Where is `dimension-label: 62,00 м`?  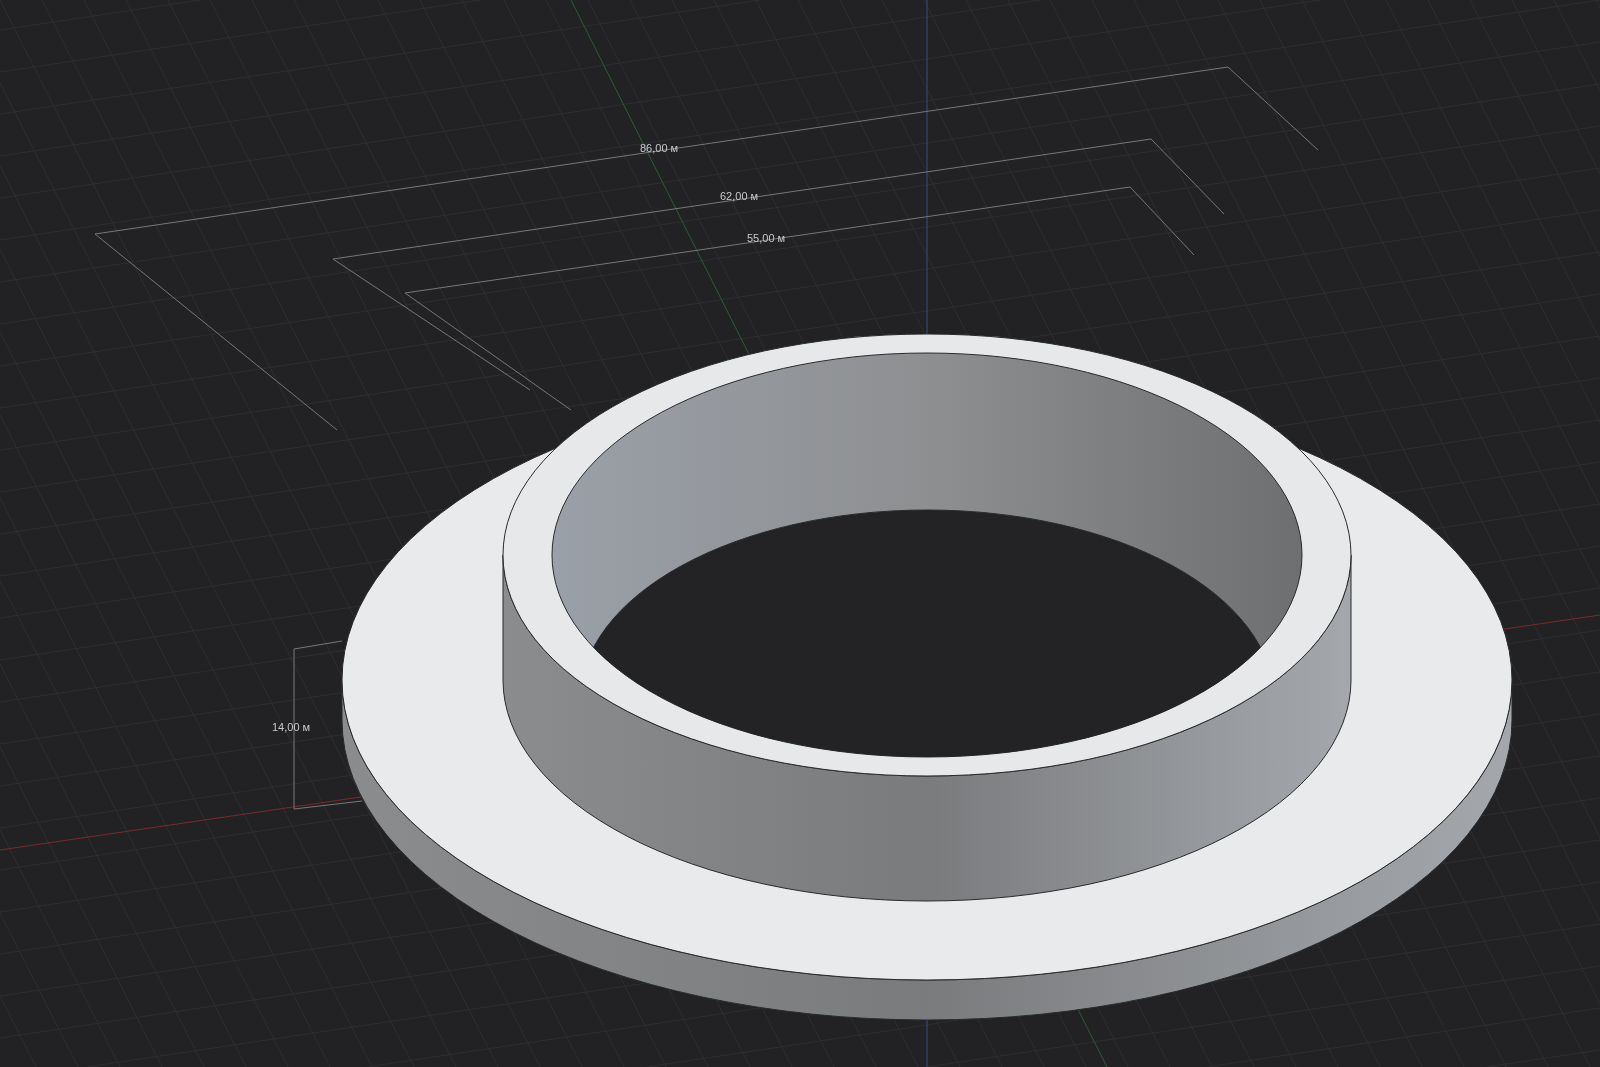 dimension-label: 62,00 м is located at coordinates (739, 196).